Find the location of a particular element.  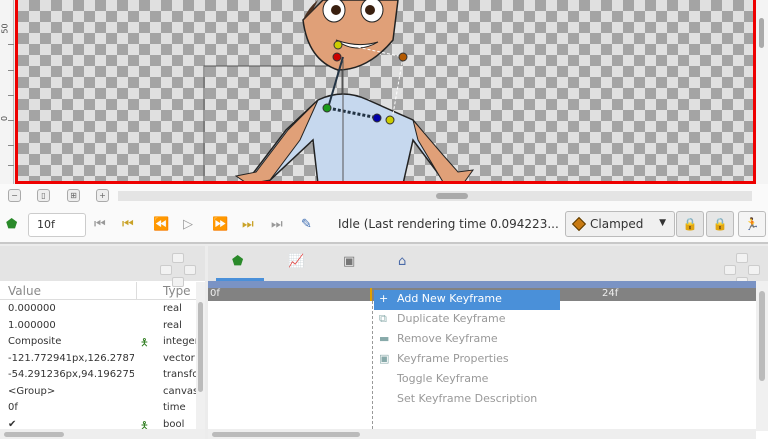

zoom-fit-button: ▯ is located at coordinates (43, 195).